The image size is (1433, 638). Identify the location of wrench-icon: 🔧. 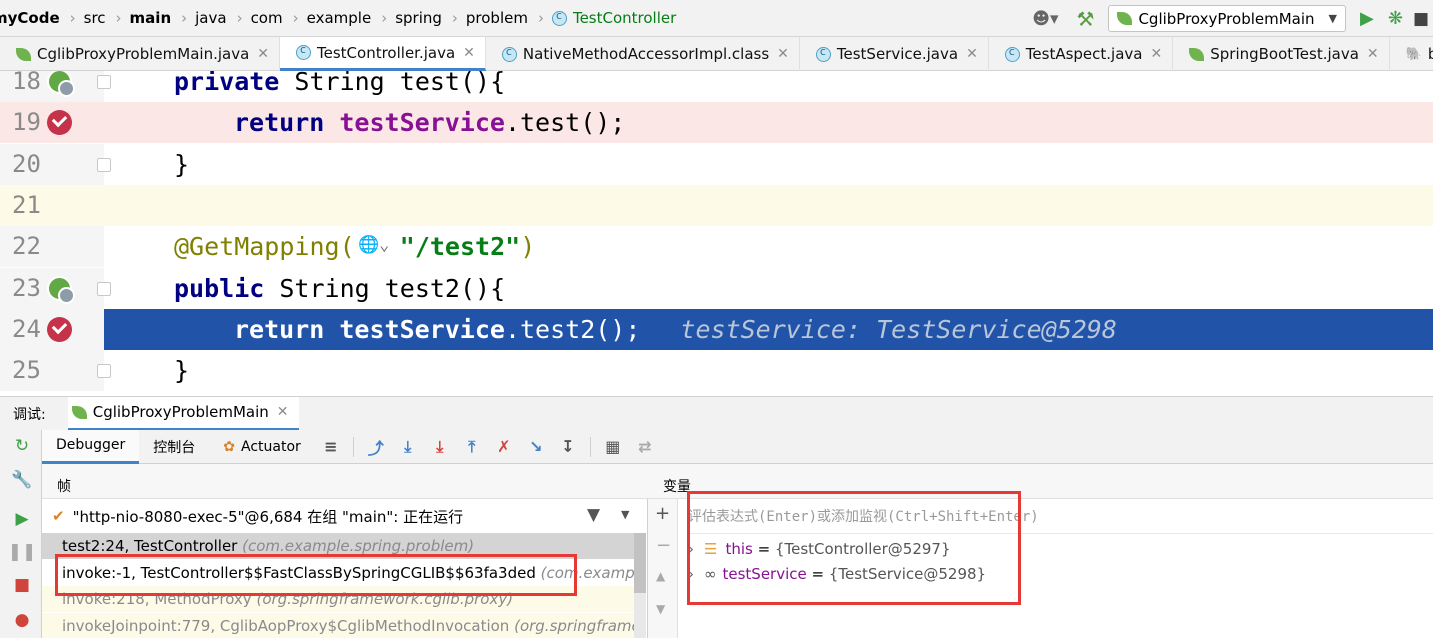
(21, 480).